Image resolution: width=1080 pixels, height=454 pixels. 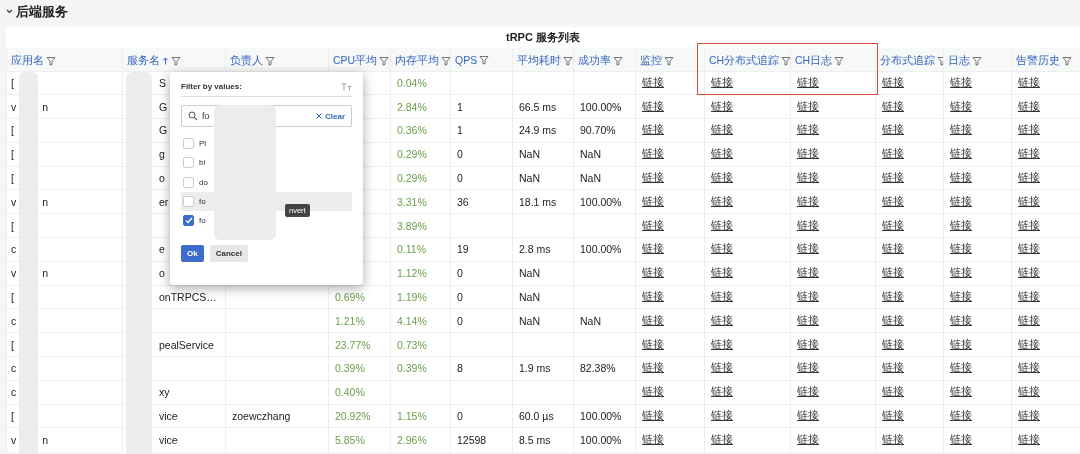 What do you see at coordinates (228, 254) in the screenshot?
I see `cancel-button: Cancel` at bounding box center [228, 254].